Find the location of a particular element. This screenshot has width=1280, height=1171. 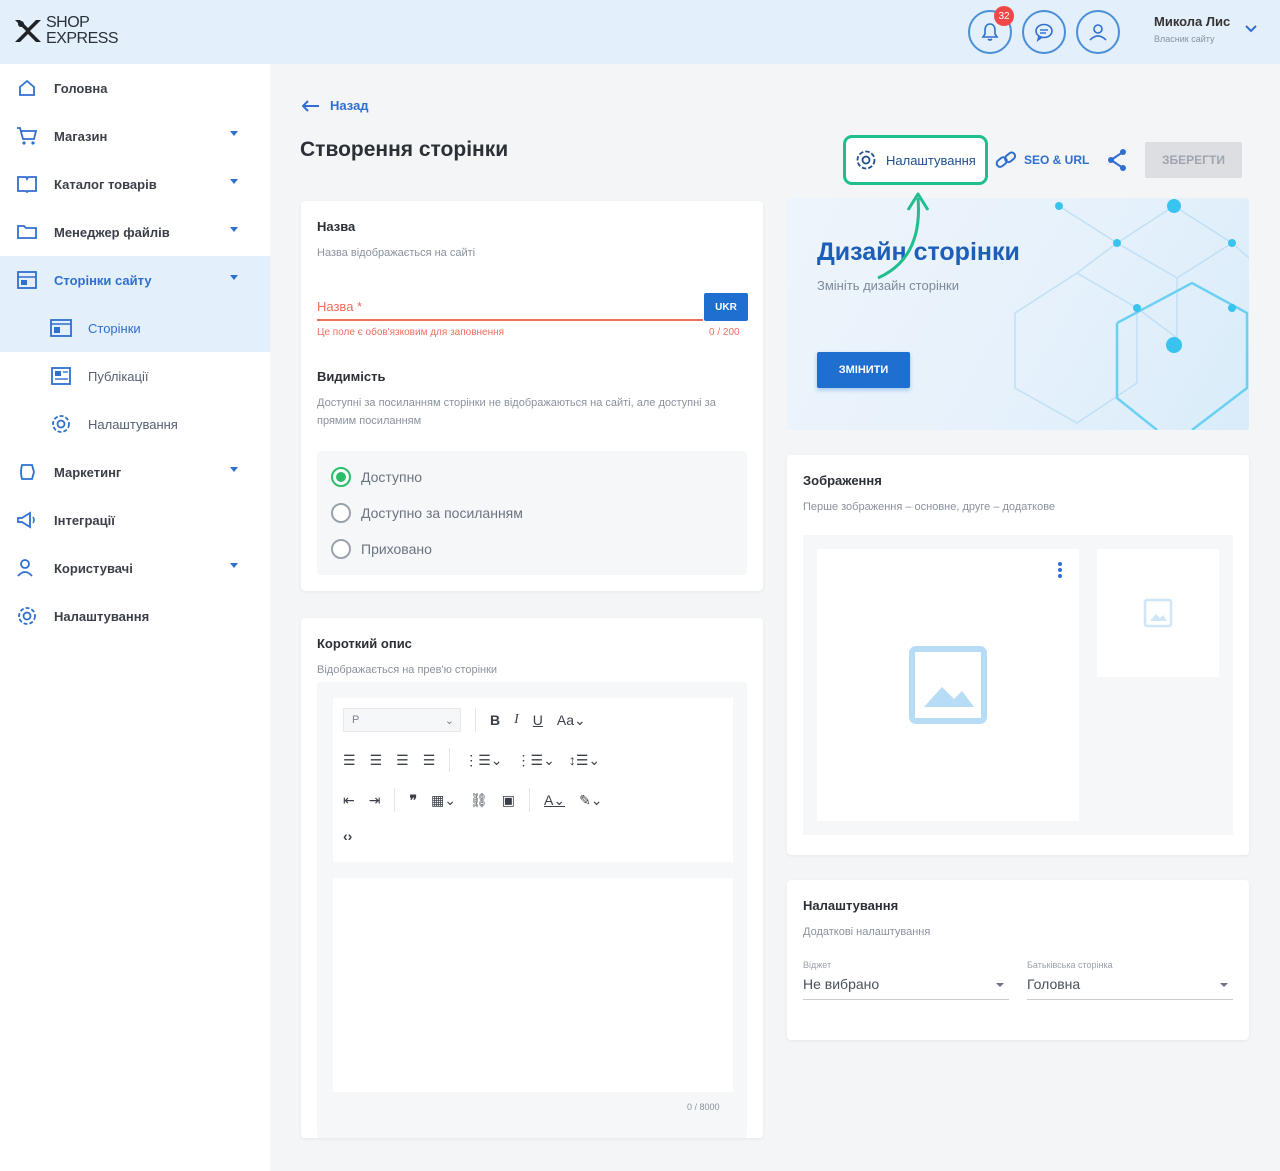

sidebar-item-label: Головна is located at coordinates (81, 88).